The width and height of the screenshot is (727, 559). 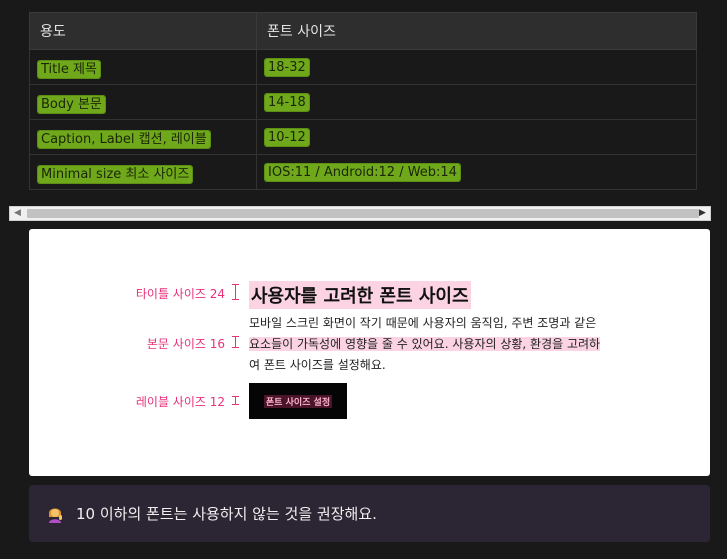 I want to click on size-cell: 18-32, so click(x=287, y=67).